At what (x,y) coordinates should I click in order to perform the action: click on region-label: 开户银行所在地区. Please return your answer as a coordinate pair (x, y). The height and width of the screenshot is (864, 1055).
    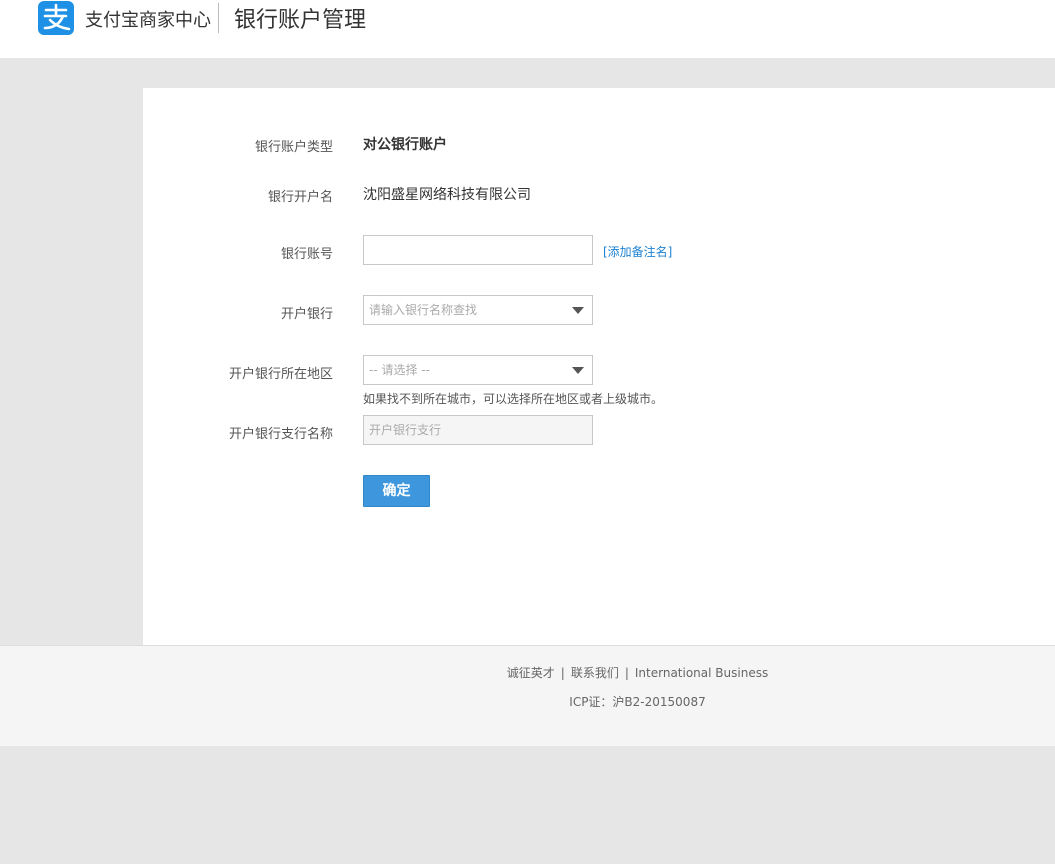
    Looking at the image, I should click on (280, 374).